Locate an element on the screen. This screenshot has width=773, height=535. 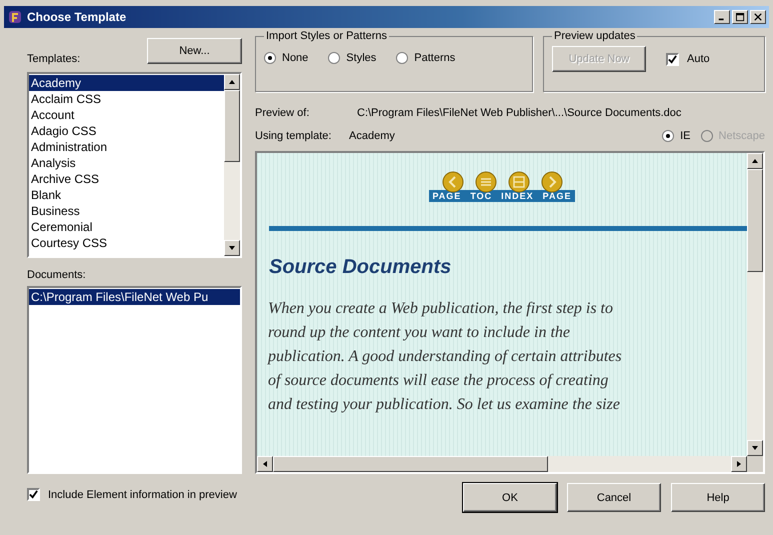
template-item: Courtesy CSS is located at coordinates (126, 243).